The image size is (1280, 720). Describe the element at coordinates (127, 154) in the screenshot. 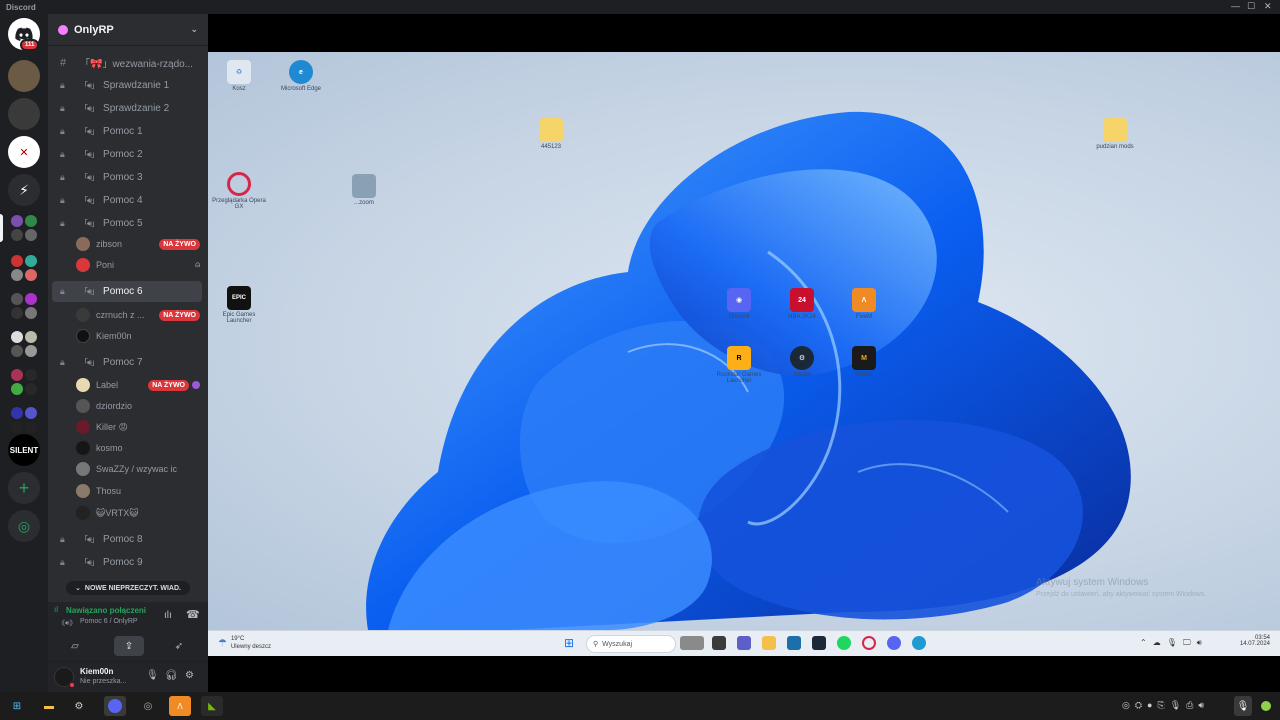

I see `voice-channel: 🔒︎ 「🔊︎」 Pomoc 2` at that location.